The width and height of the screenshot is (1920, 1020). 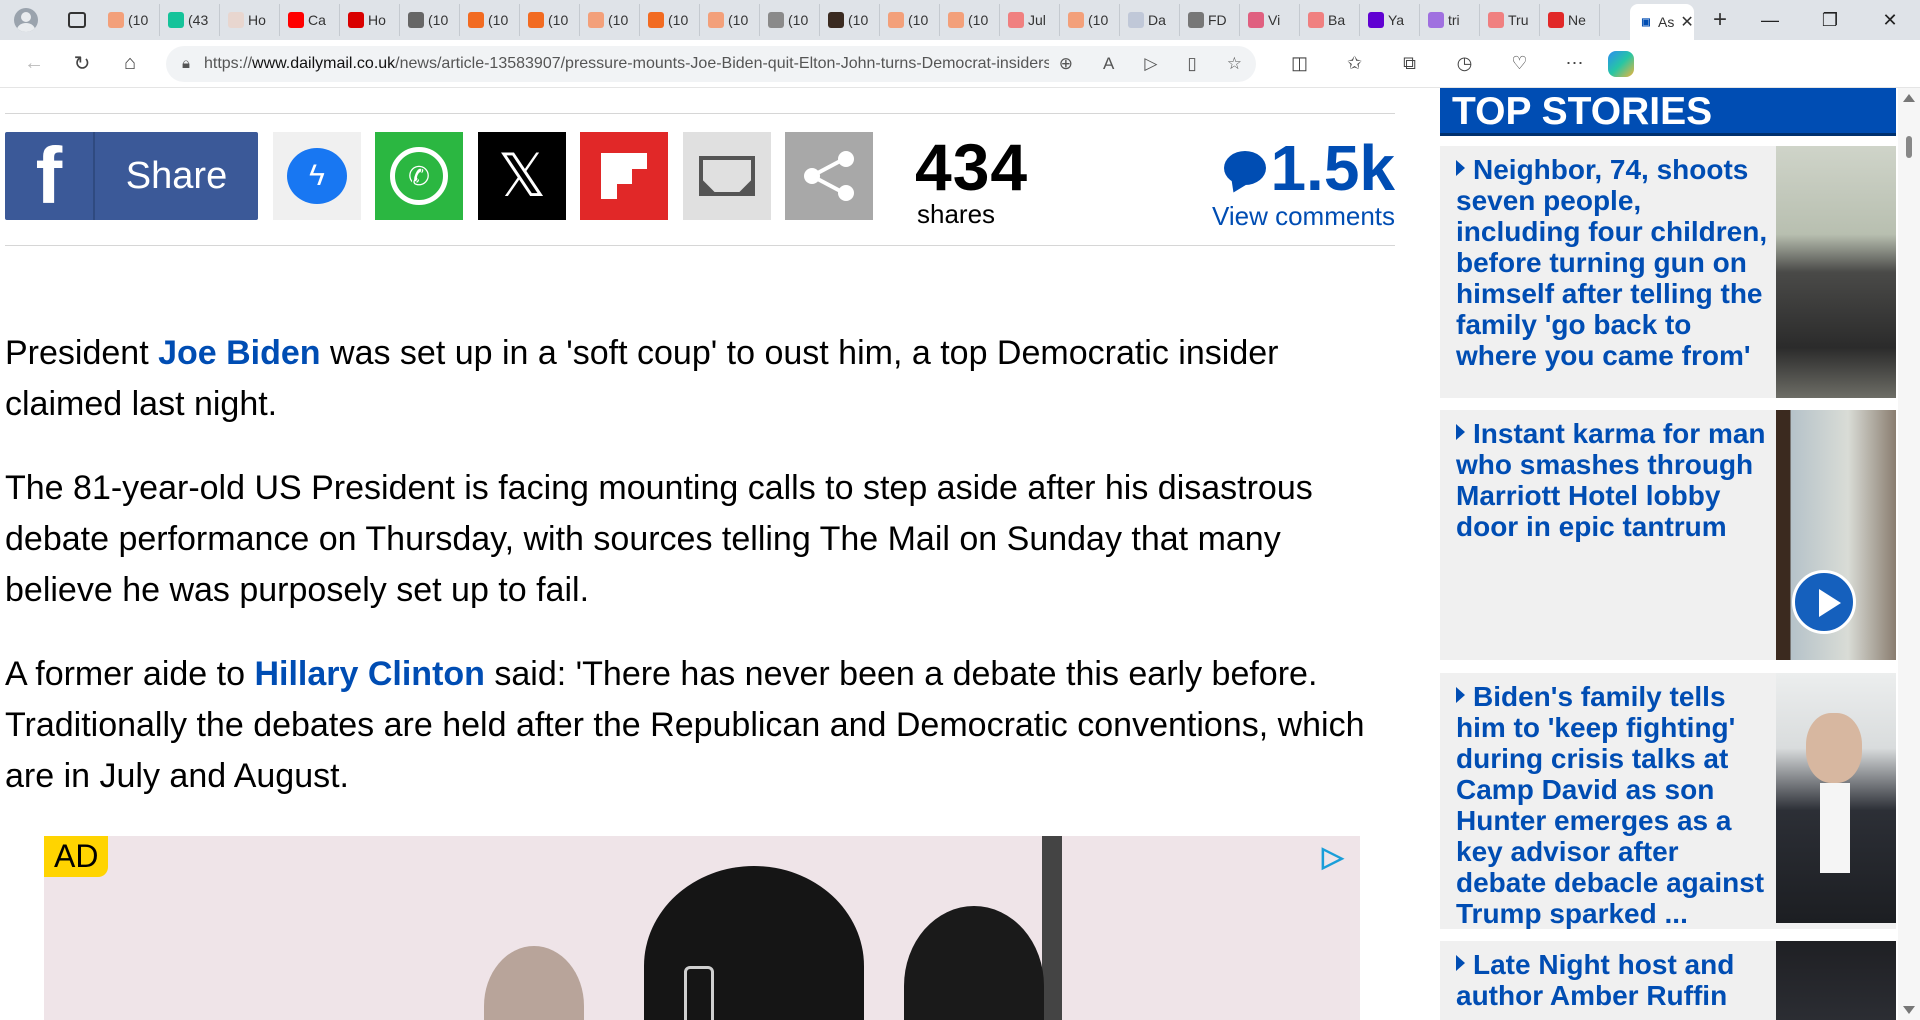 What do you see at coordinates (1150, 64) in the screenshot?
I see `video-icon: ▷` at bounding box center [1150, 64].